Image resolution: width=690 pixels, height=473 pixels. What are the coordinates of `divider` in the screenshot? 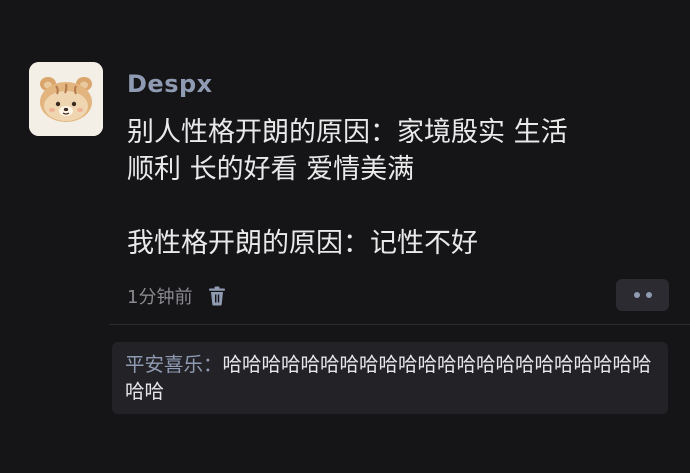 It's located at (399, 324).